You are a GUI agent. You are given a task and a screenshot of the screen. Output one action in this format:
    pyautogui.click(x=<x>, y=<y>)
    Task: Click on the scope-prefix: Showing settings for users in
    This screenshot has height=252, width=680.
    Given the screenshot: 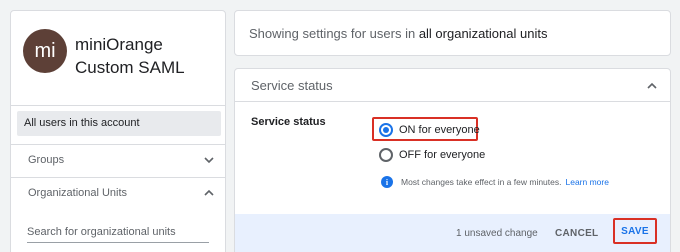 What is the action you would take?
    pyautogui.click(x=334, y=33)
    